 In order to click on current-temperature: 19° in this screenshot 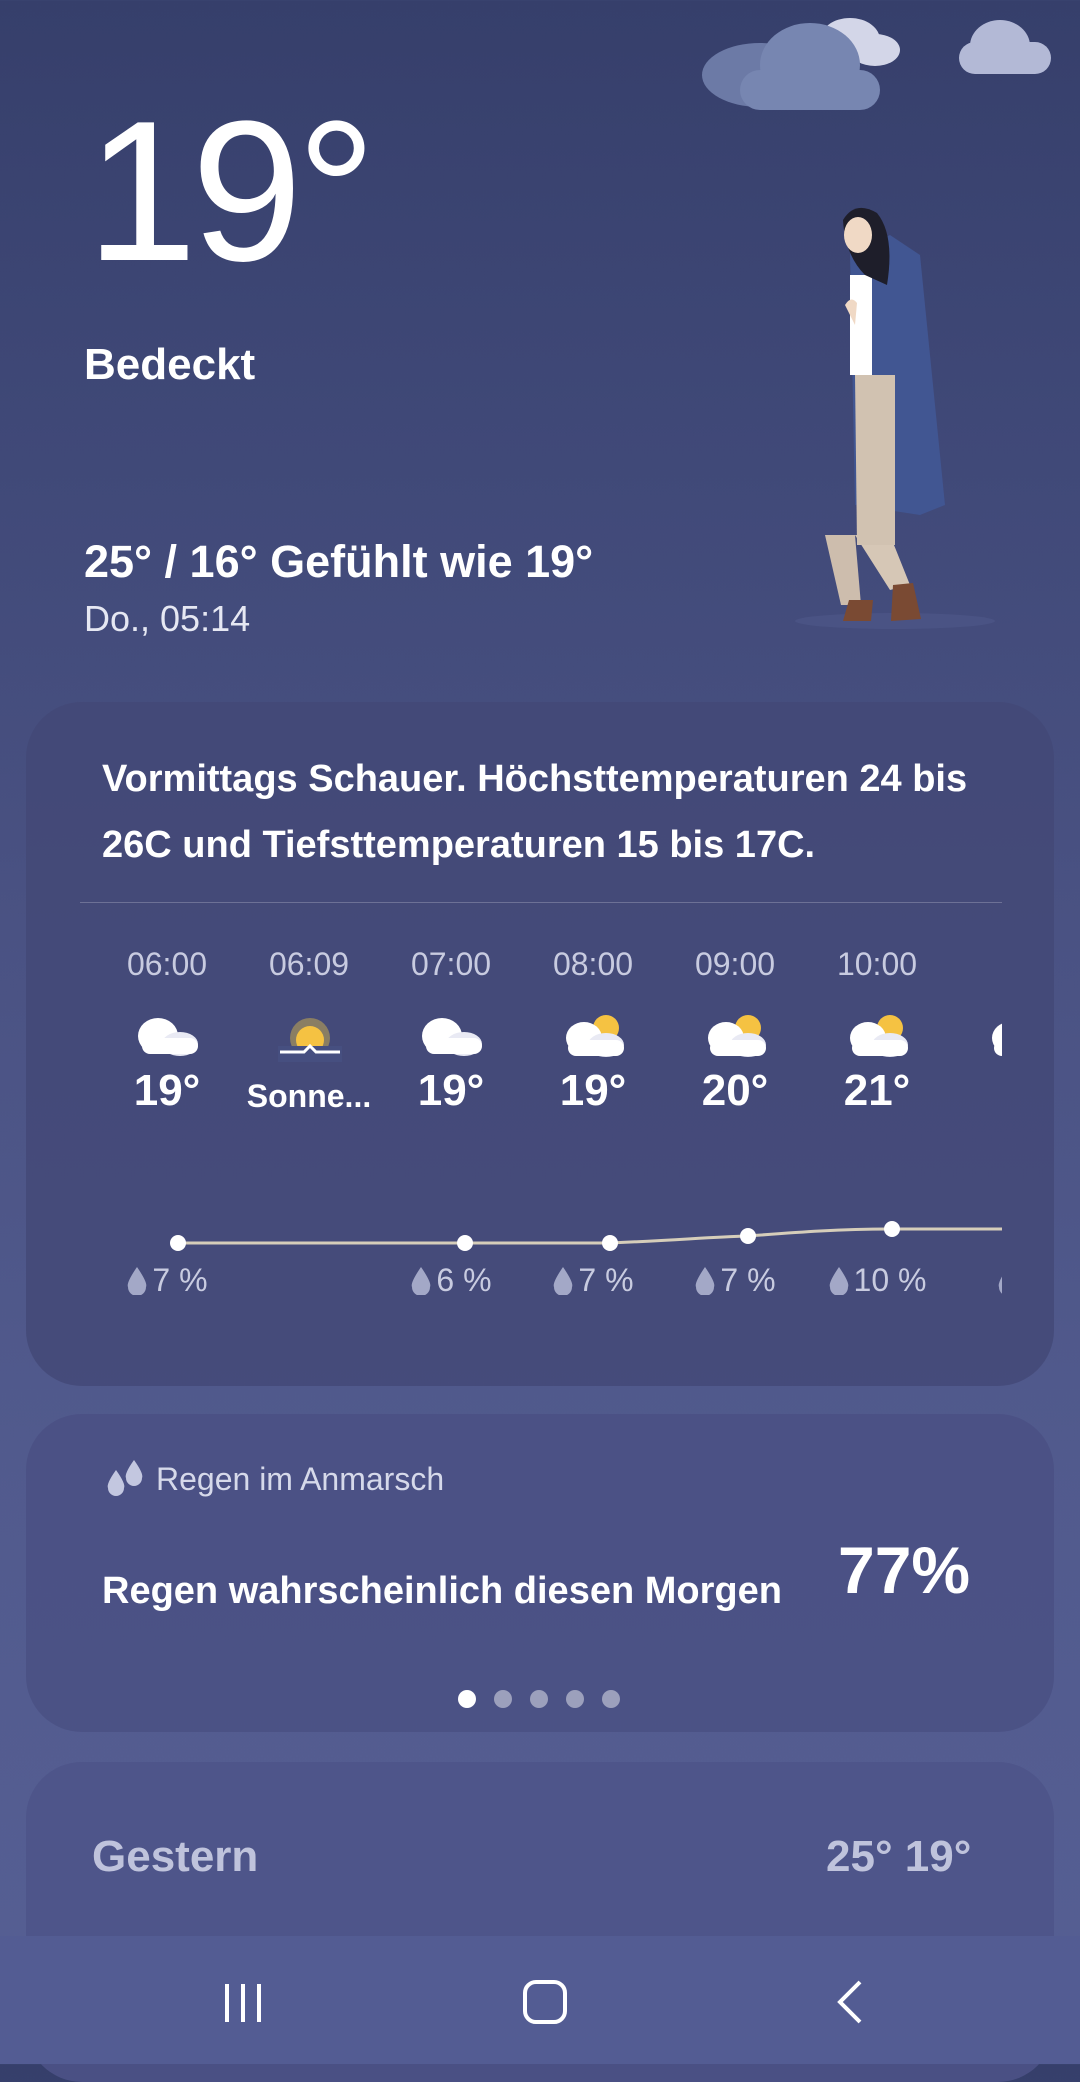, I will do `click(231, 191)`.